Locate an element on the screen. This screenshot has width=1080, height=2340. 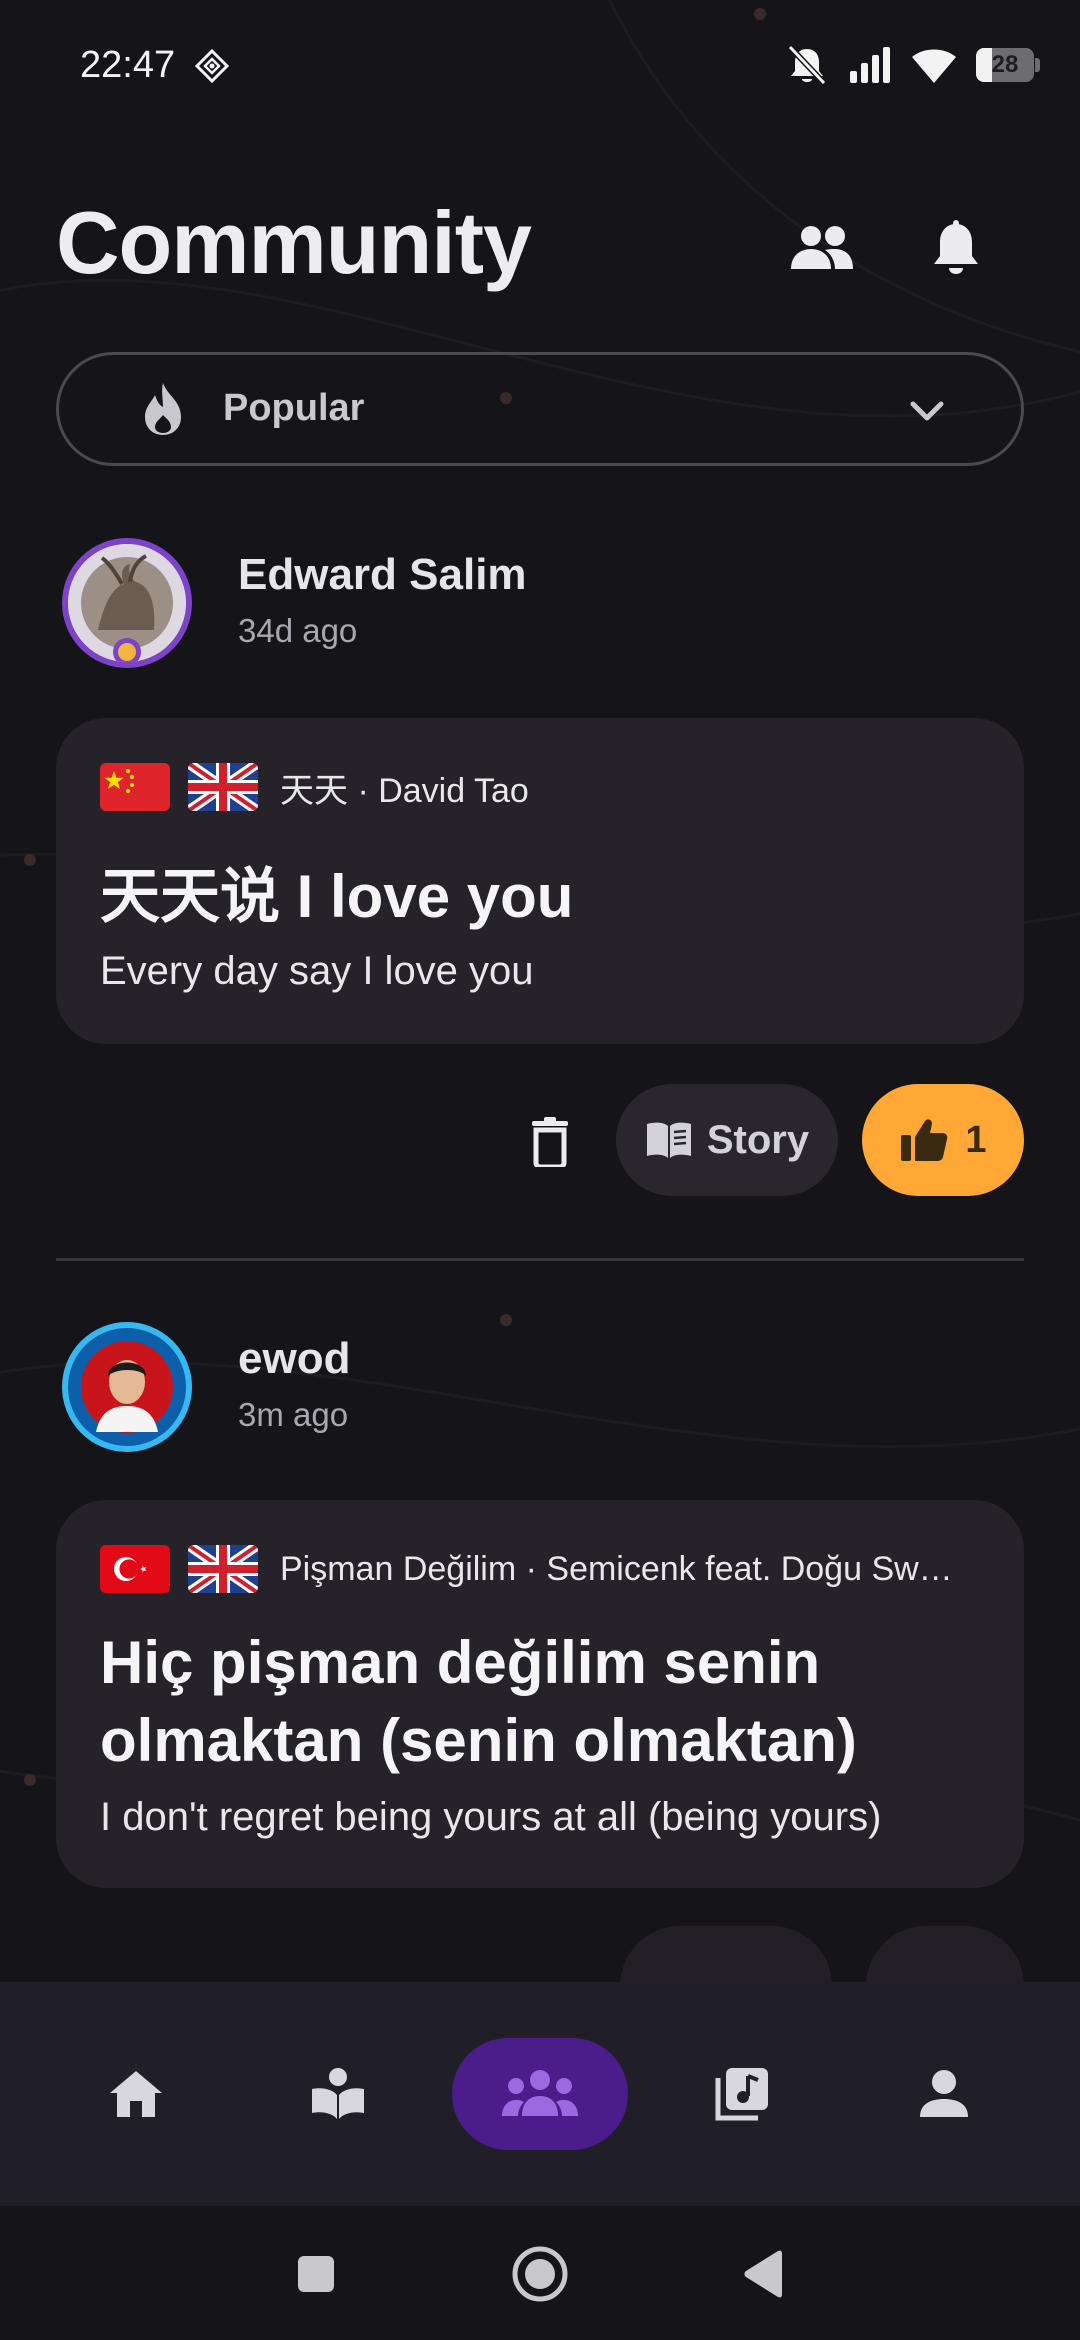
nav-learn is located at coordinates (338, 2094).